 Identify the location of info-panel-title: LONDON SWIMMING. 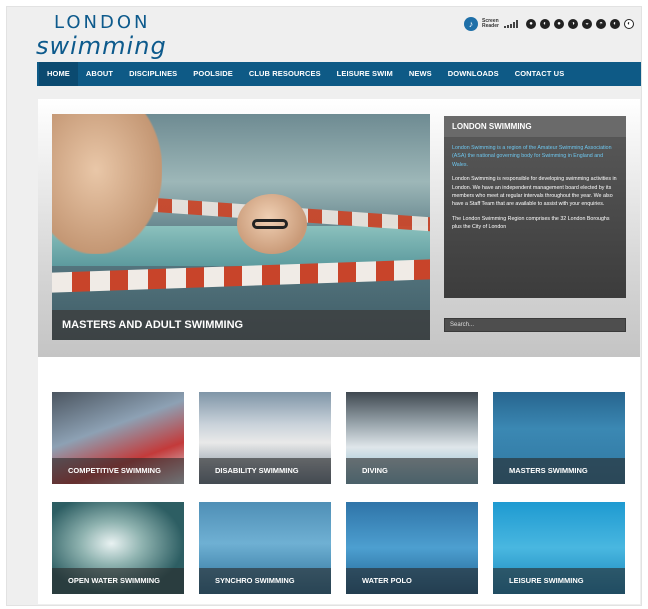
(535, 127).